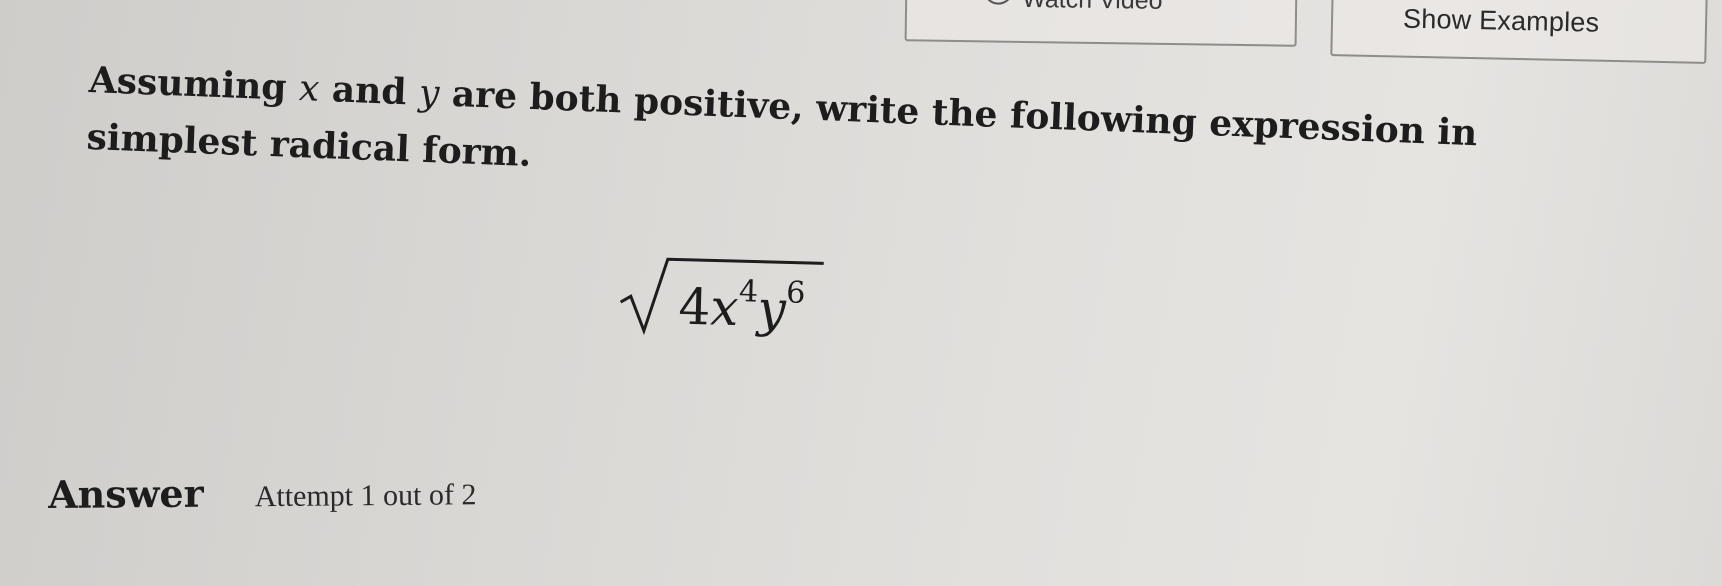  What do you see at coordinates (369, 91) in the screenshot?
I see `question-part-2: and` at bounding box center [369, 91].